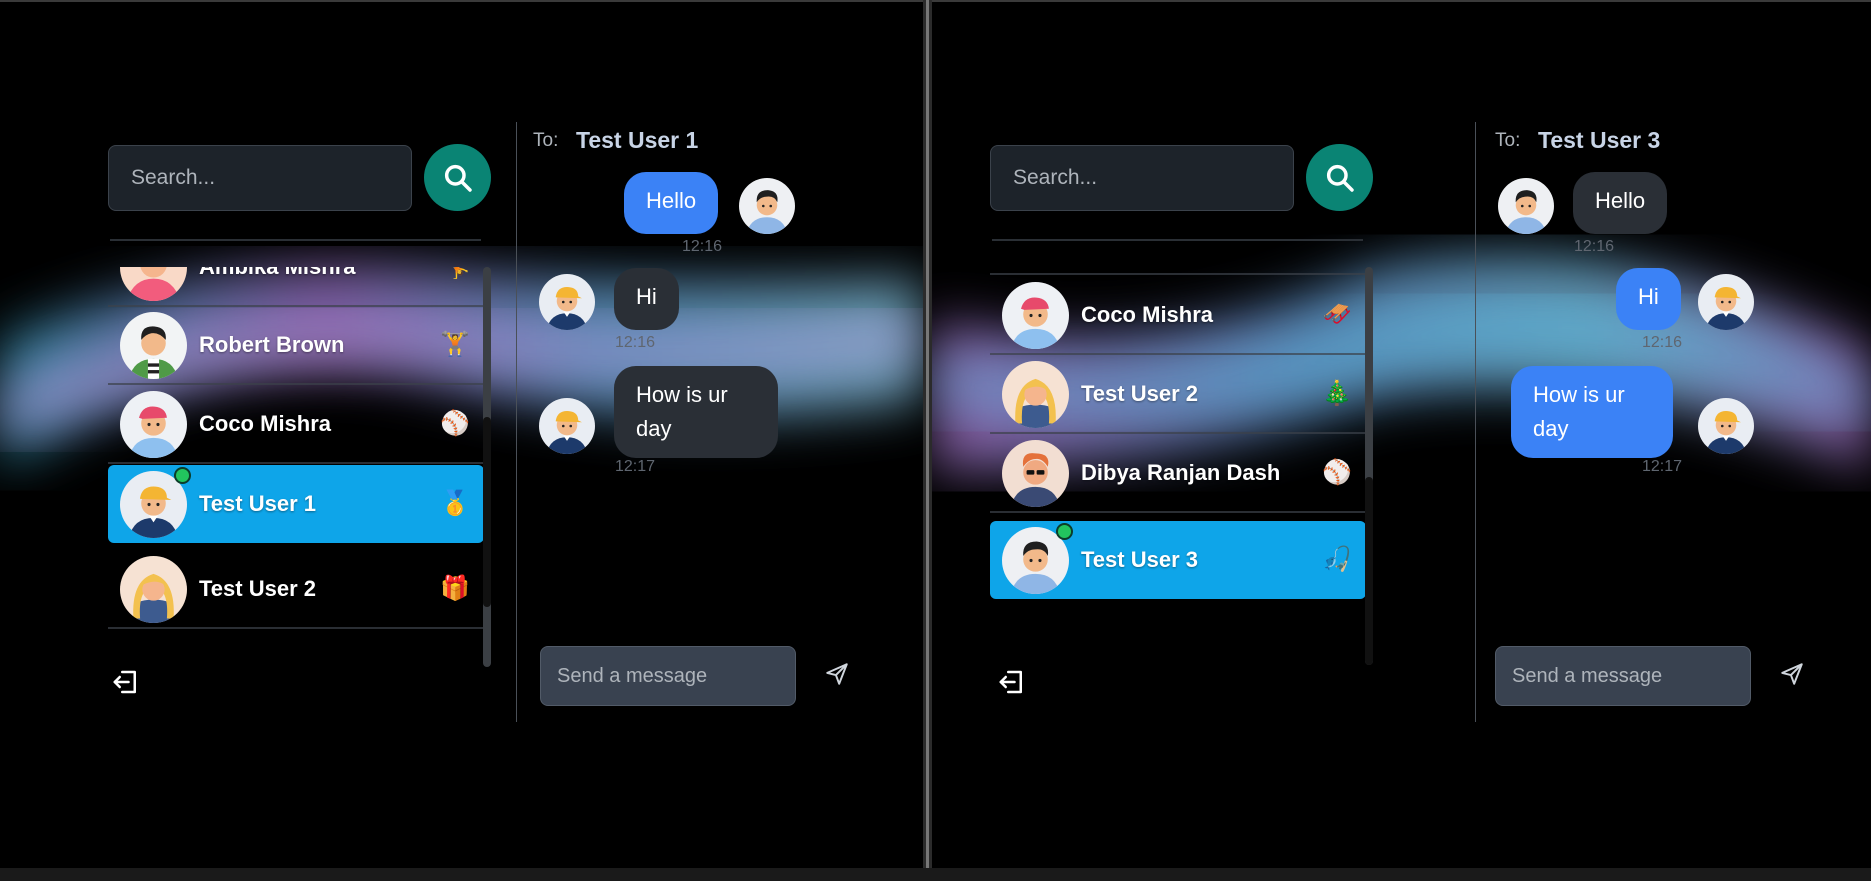 This screenshot has width=1871, height=881. I want to click on contact-item: Test User 2 🎁, so click(296, 590).